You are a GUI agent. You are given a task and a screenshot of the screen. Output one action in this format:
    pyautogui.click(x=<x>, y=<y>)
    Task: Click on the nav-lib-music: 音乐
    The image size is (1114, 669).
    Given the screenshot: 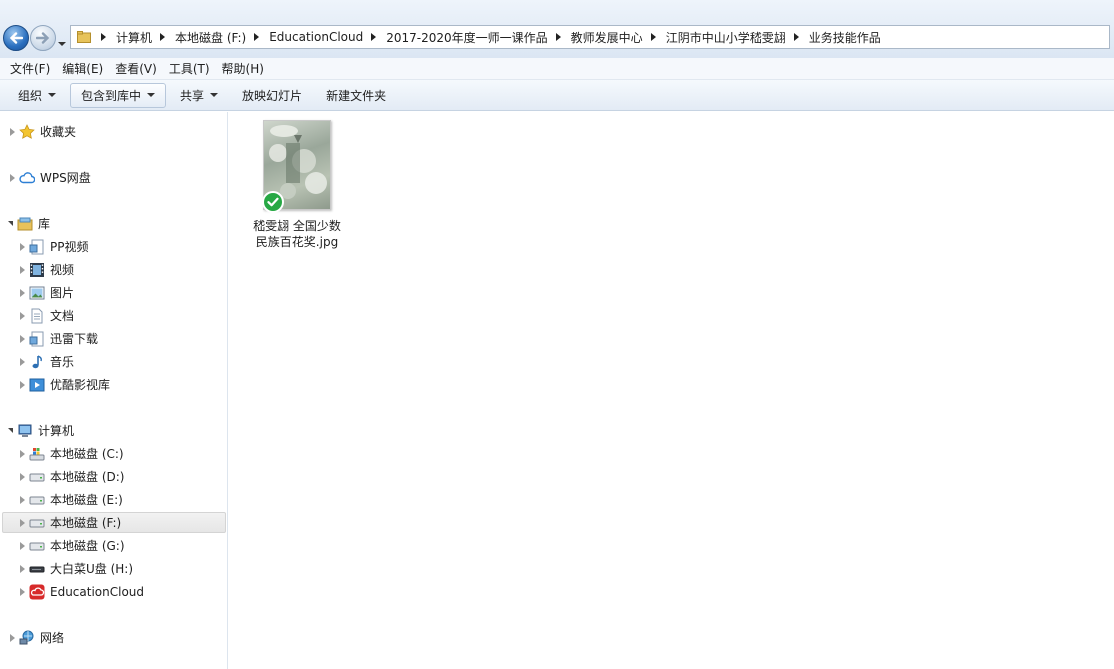 What is the action you would take?
    pyautogui.click(x=47, y=361)
    